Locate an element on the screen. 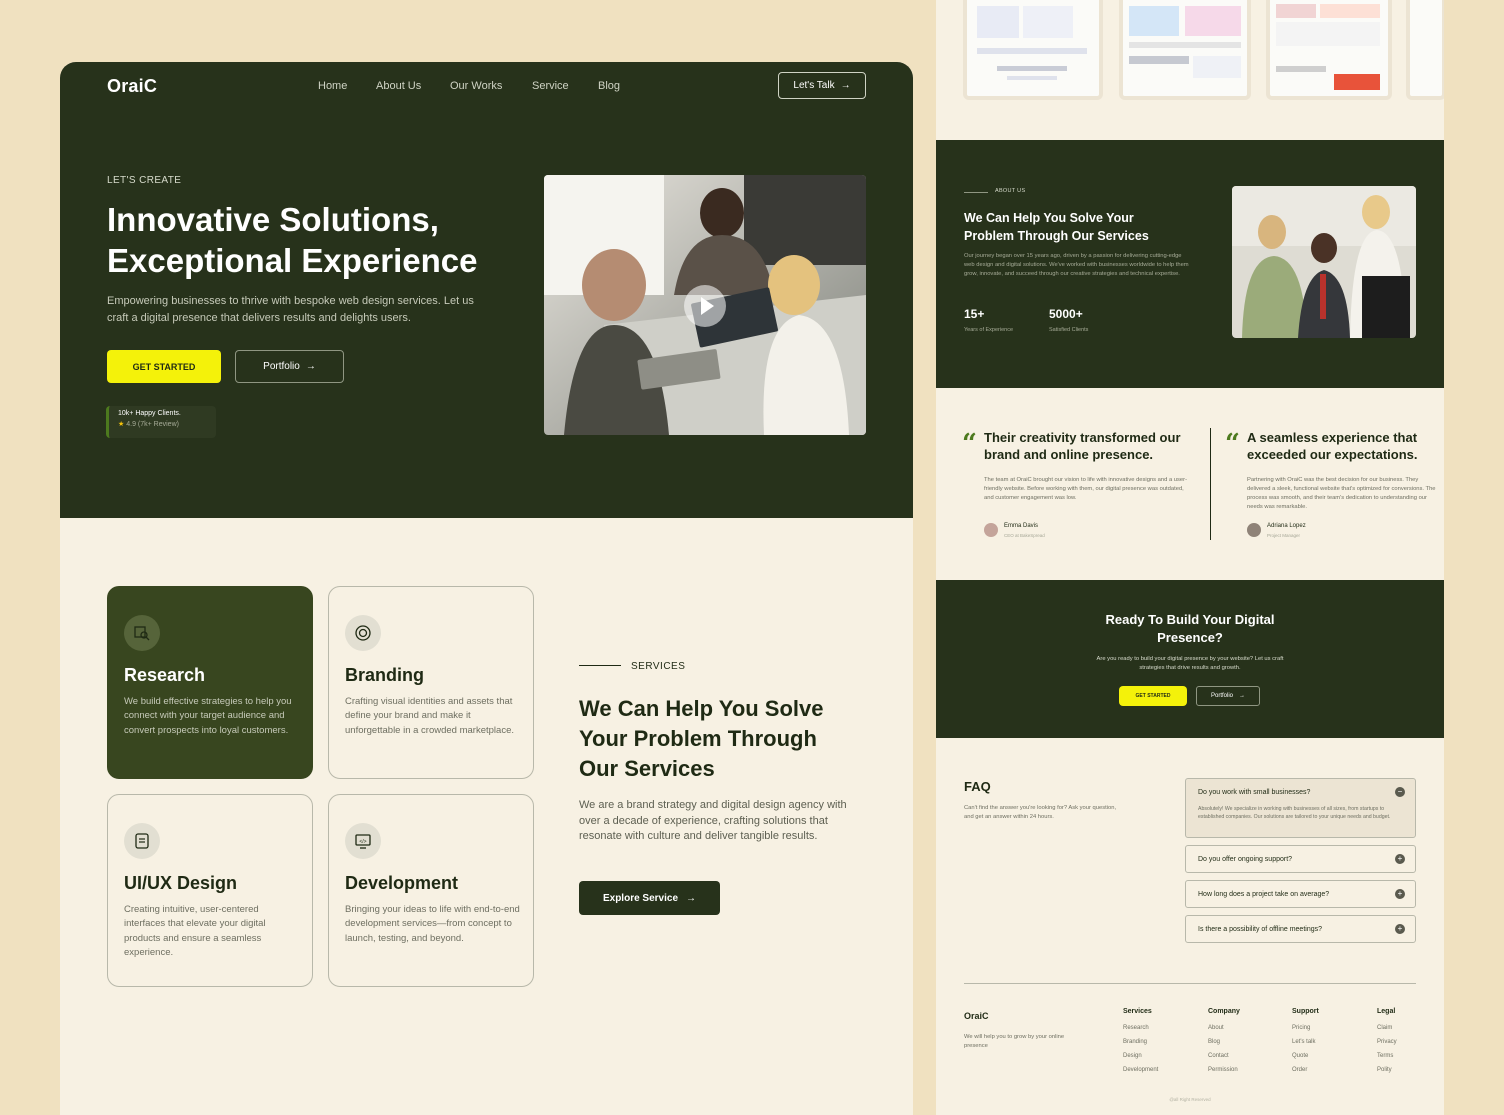 Image resolution: width=1504 pixels, height=1115 pixels. footer-column-support: Support Pricing Let's talk Quote Order is located at coordinates (1305, 1042).